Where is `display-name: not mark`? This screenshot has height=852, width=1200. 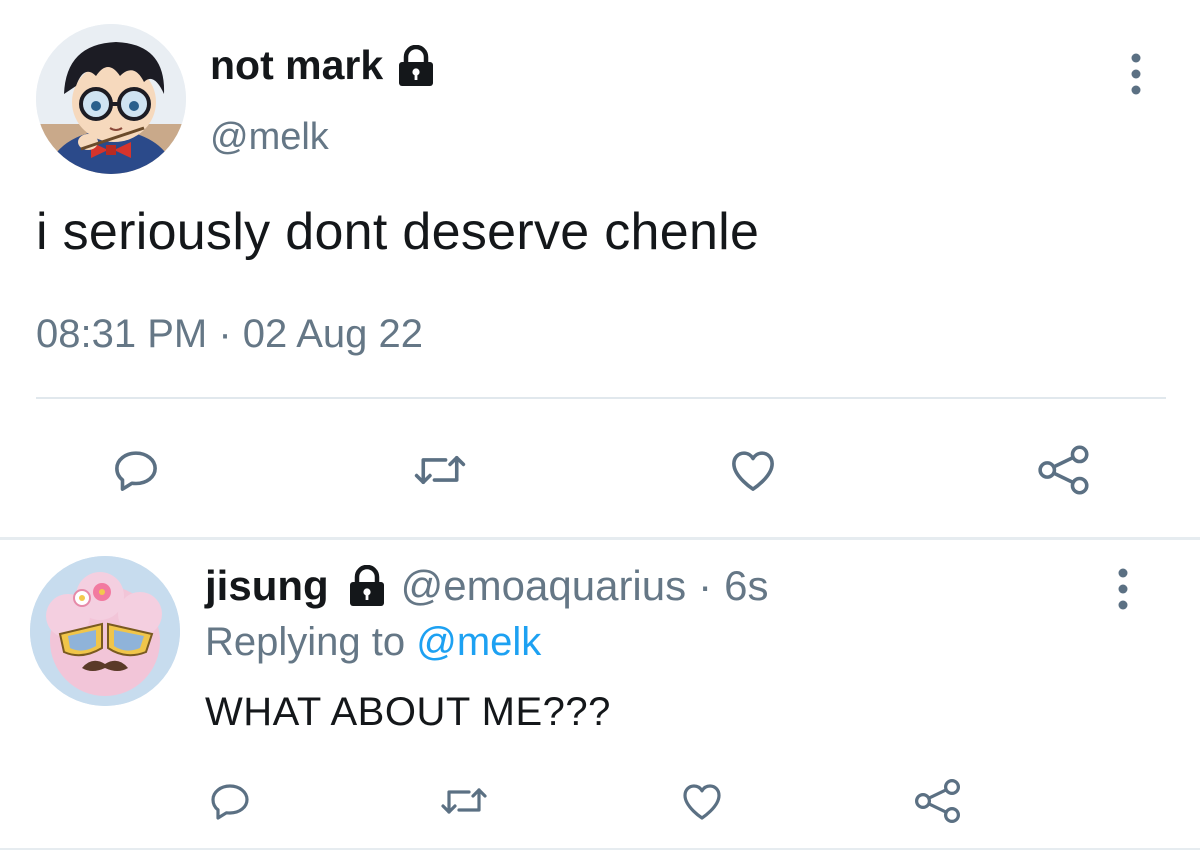
display-name: not mark is located at coordinates (322, 65).